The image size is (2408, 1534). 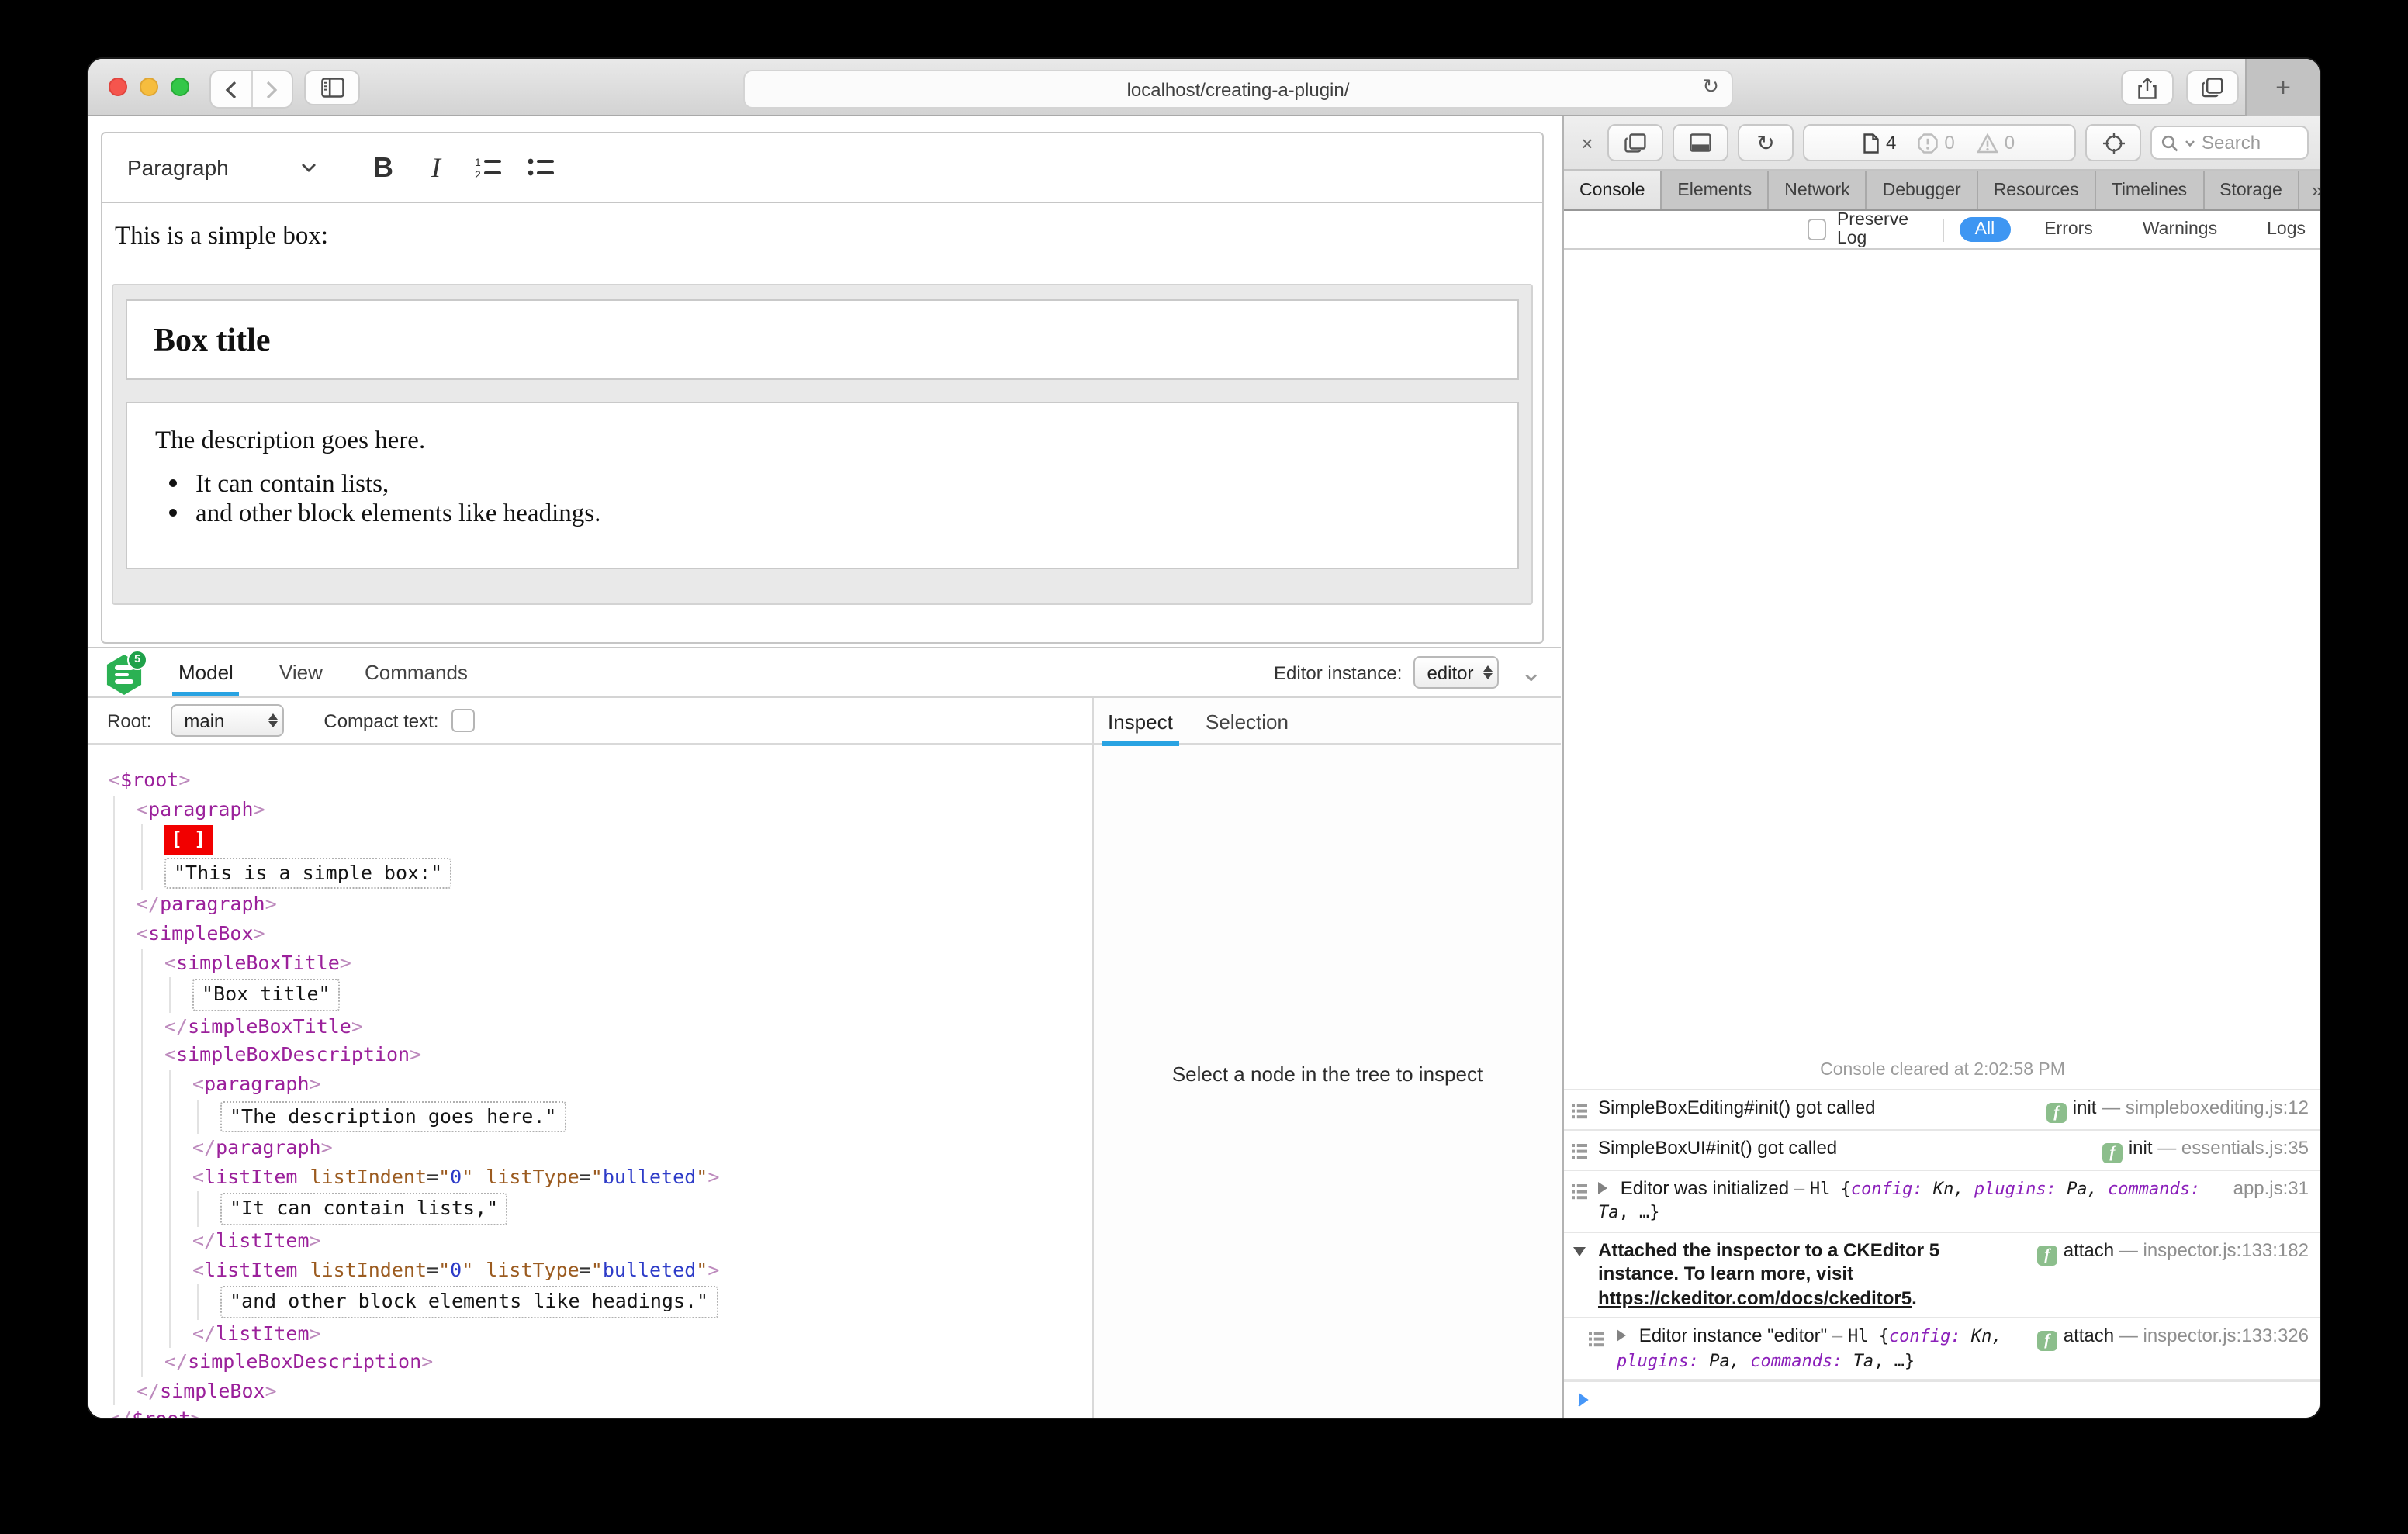 What do you see at coordinates (2217, 1107) in the screenshot?
I see `source-location: simpleboxediting.js:12` at bounding box center [2217, 1107].